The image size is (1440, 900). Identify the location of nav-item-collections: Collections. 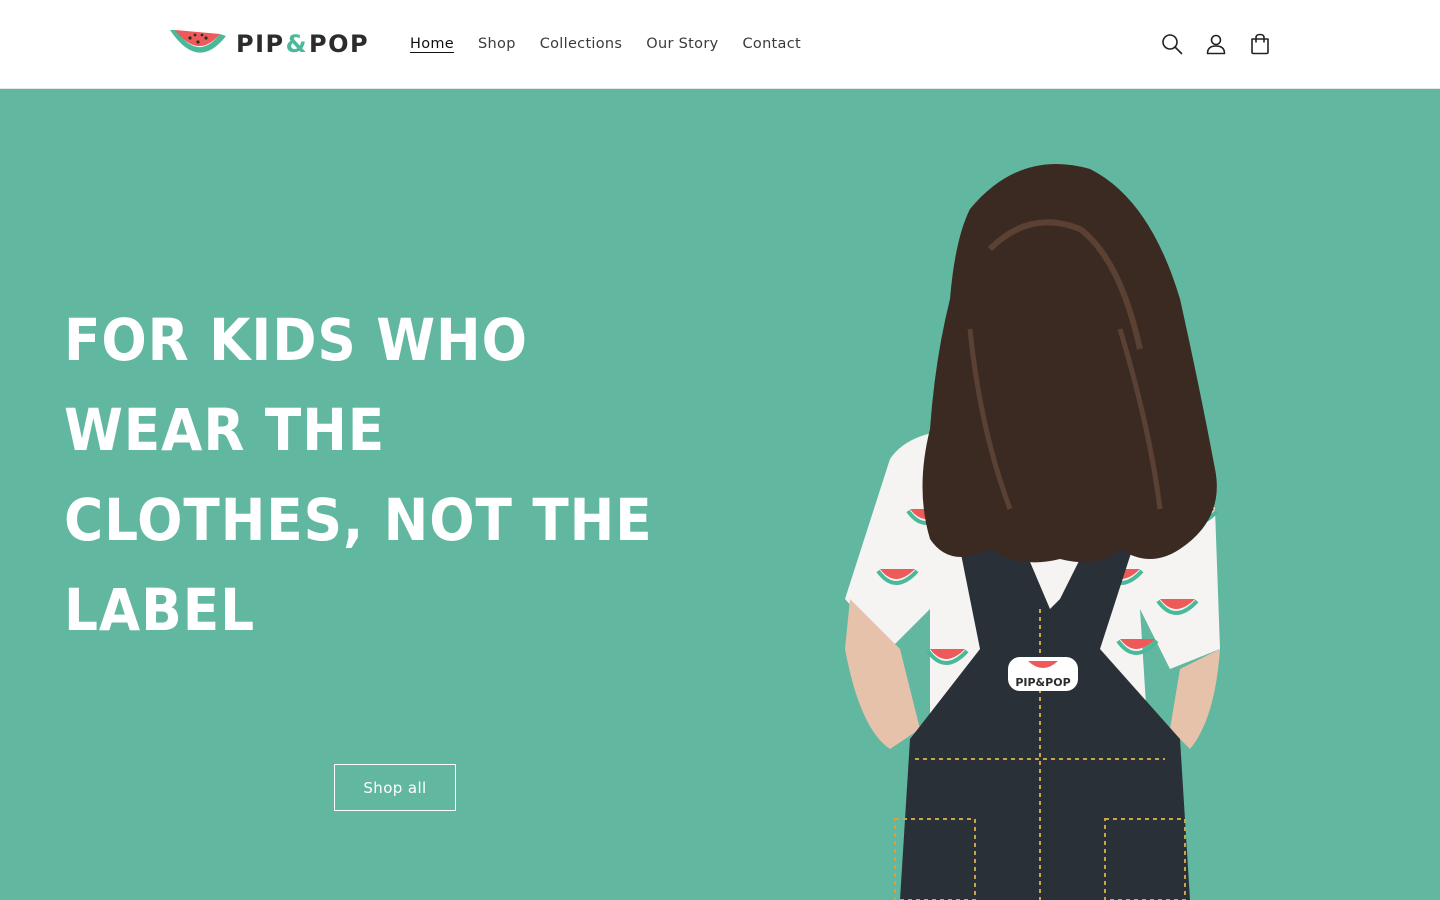
(581, 44).